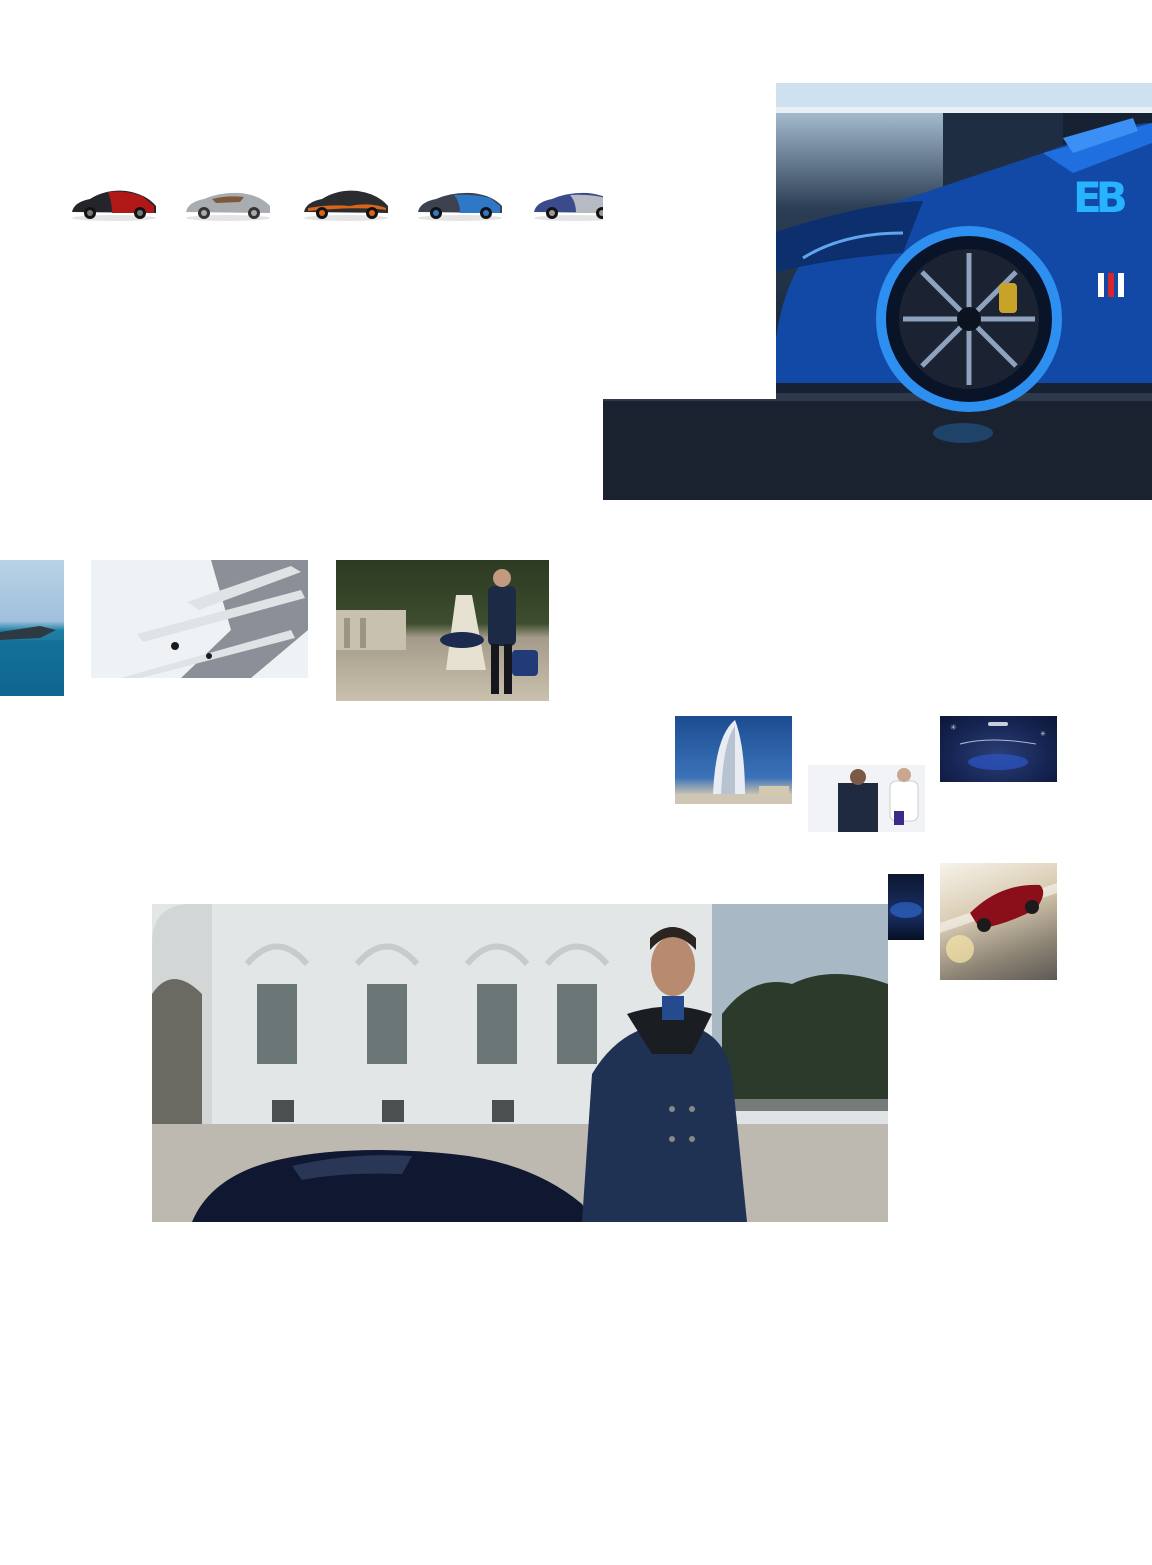  What do you see at coordinates (199, 619) in the screenshot?
I see `alpine-road-image` at bounding box center [199, 619].